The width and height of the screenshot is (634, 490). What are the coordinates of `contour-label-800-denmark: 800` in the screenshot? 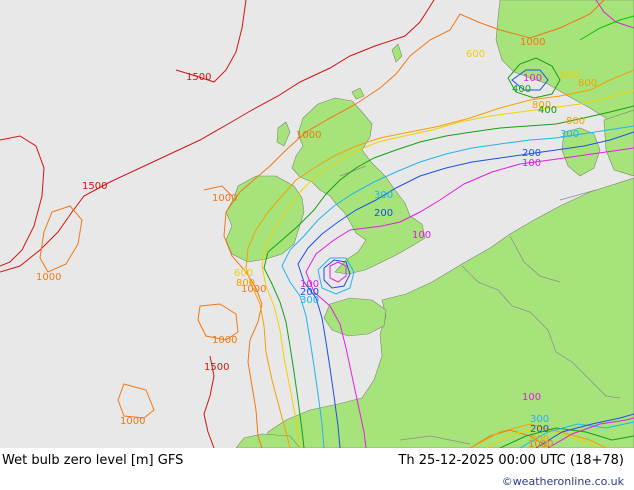 It's located at (575, 121).